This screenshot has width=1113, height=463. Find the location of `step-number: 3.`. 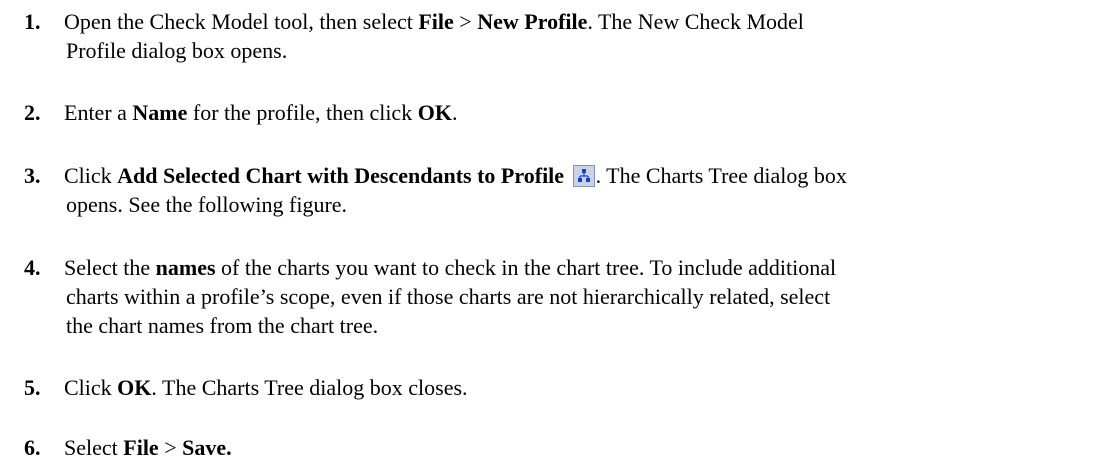

step-number: 3. is located at coordinates (32, 175).